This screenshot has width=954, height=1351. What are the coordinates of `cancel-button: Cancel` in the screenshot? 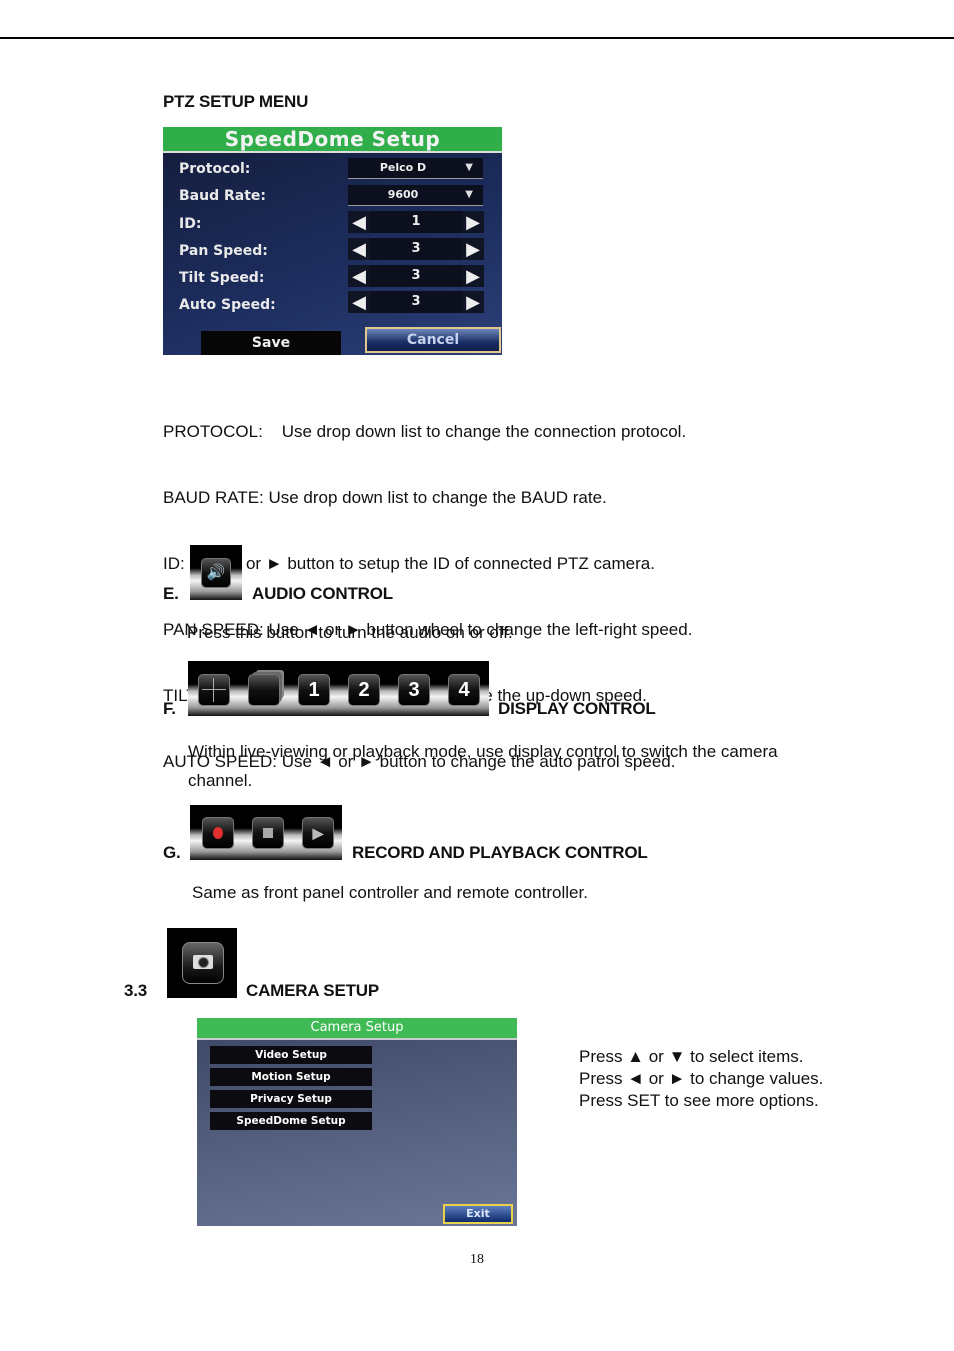 It's located at (433, 340).